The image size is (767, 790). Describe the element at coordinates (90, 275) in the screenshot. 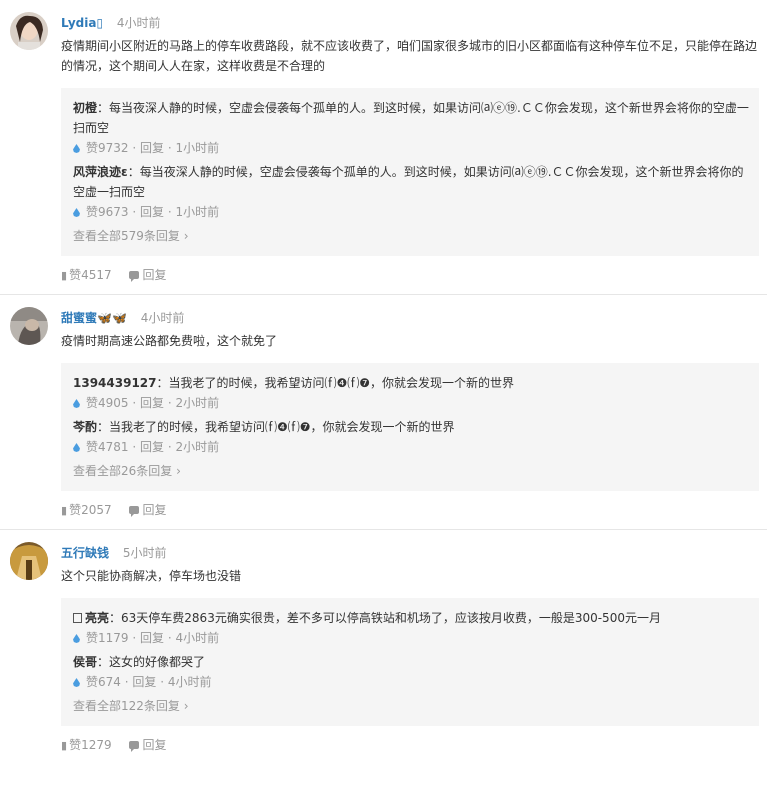

I see `like-count: 赞4517` at that location.